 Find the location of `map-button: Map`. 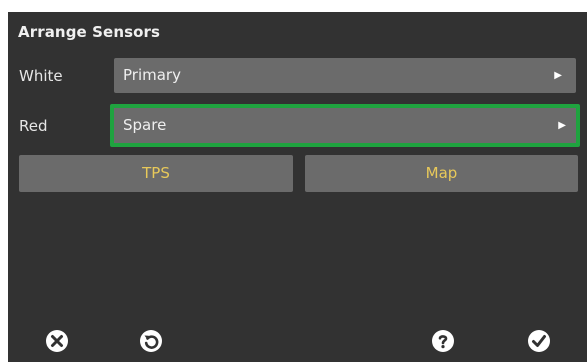

map-button: Map is located at coordinates (441, 173).